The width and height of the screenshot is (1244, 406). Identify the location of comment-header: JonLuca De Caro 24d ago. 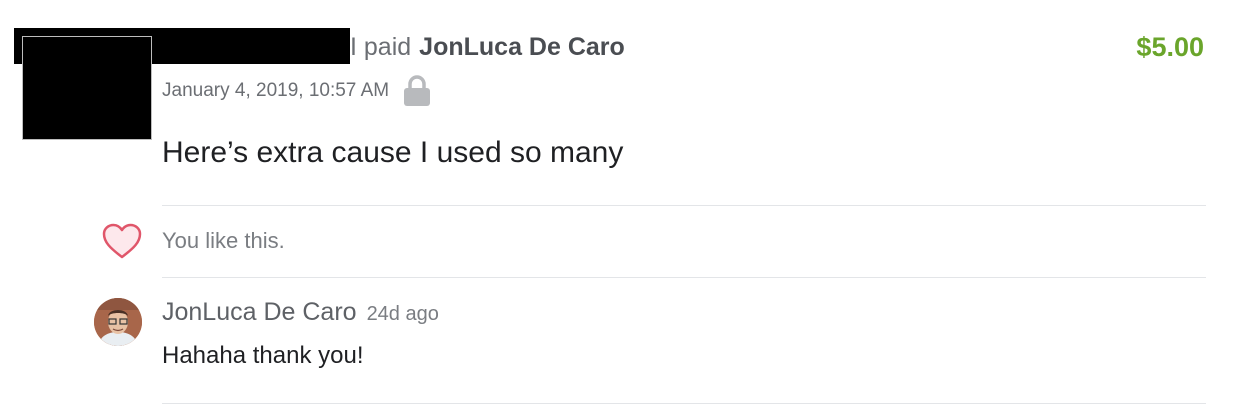
(300, 315).